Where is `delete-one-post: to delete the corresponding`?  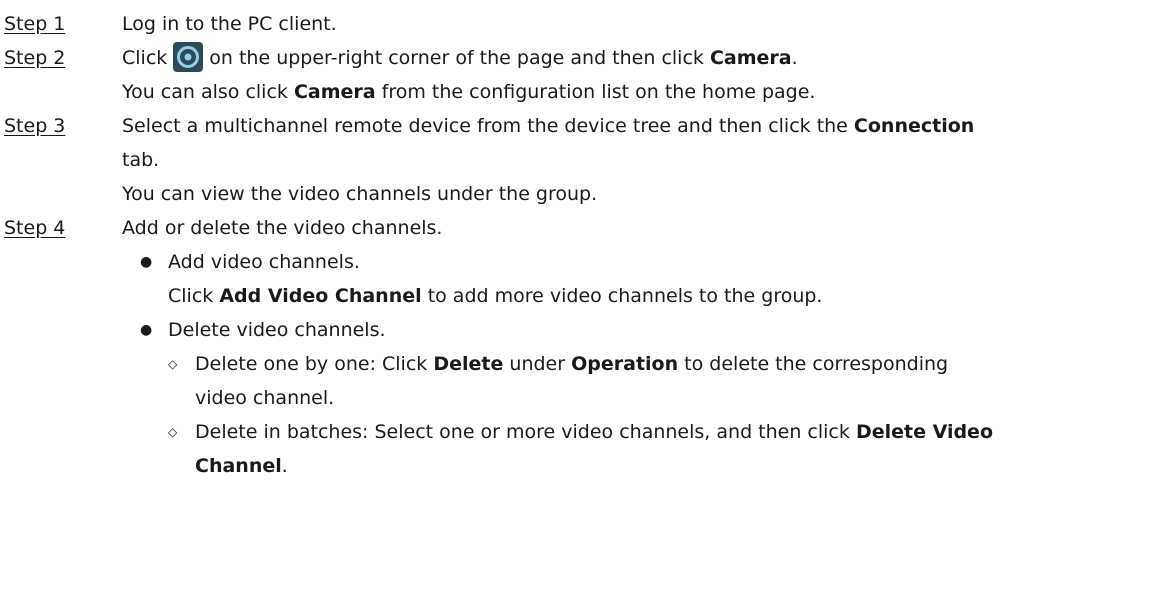 delete-one-post: to delete the corresponding is located at coordinates (816, 364).